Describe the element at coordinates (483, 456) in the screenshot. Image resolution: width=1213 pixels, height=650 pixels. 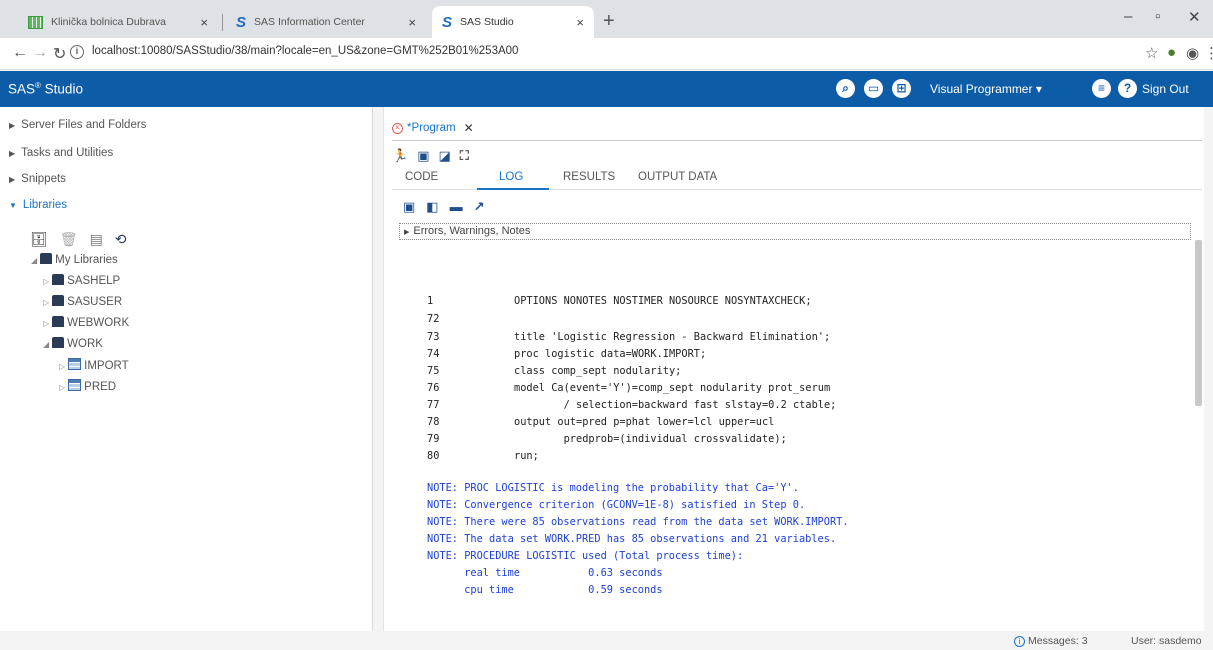
I see `log-line: 80 run;` at that location.